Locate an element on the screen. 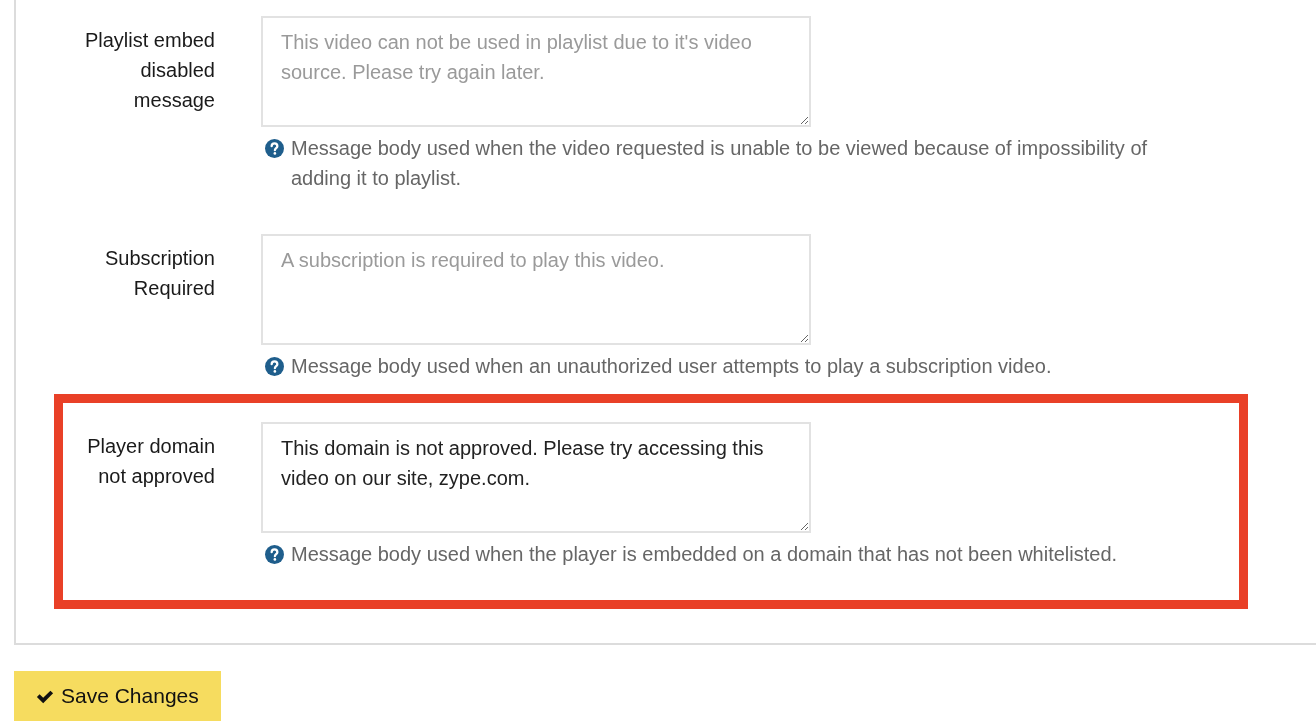 The image size is (1316, 726). message-field: This video can not be used in playlist due to it's video source. Please try again later. is located at coordinates (536, 71).